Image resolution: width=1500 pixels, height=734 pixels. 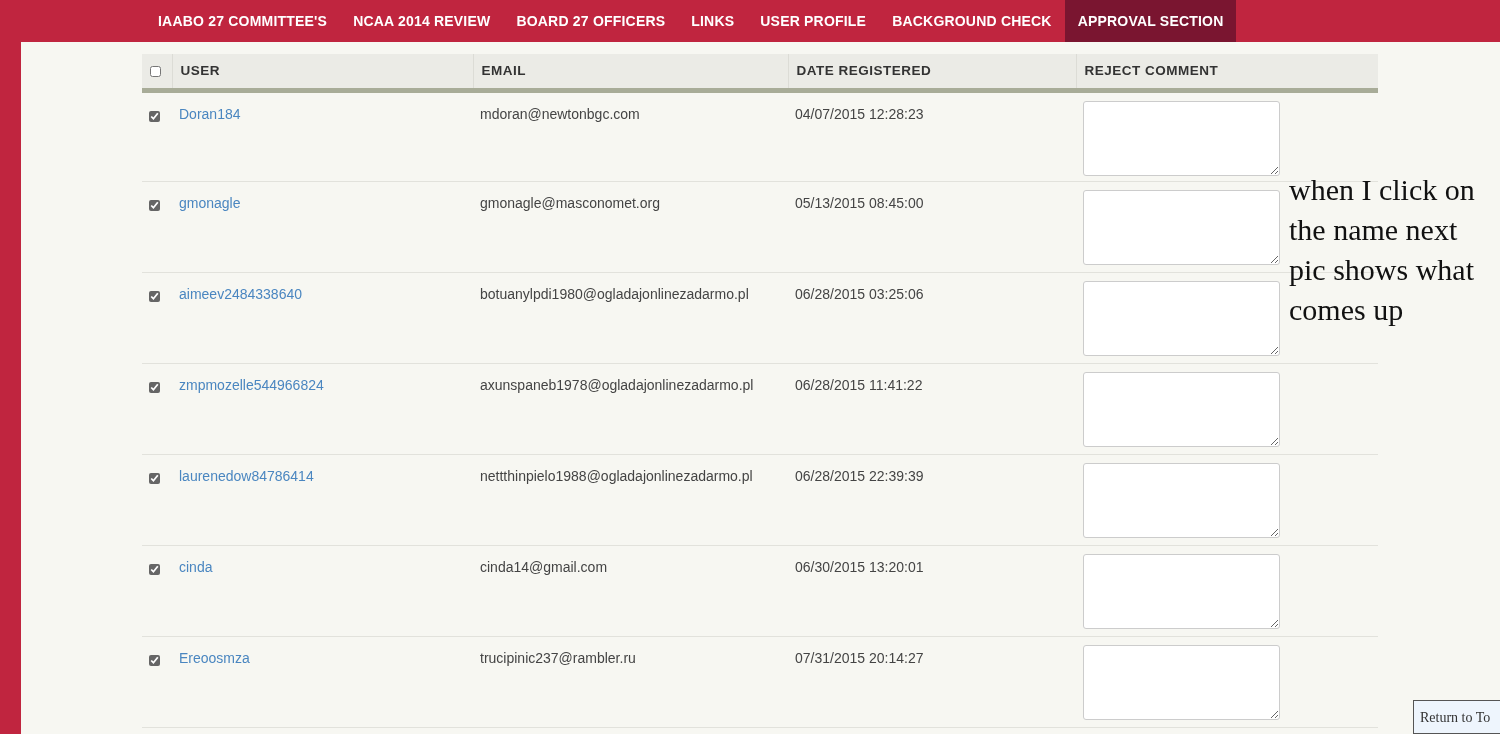 I want to click on column-header: REJECT COMMENT, so click(x=1151, y=70).